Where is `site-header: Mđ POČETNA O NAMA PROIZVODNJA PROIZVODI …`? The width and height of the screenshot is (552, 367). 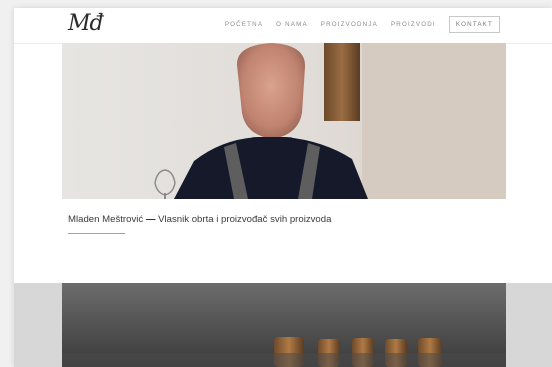
site-header: Mđ POČETNA O NAMA PROIZVODNJA PROIZVODI … is located at coordinates (283, 26).